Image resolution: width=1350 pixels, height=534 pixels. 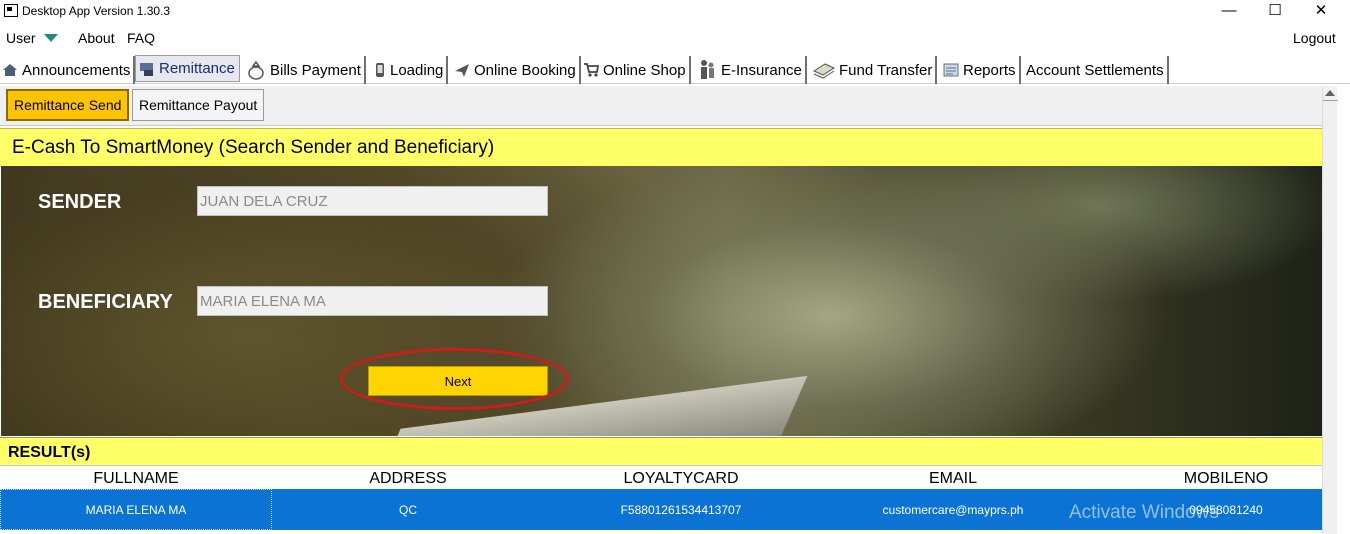 I want to click on tab-label: E-Insurance, so click(x=761, y=70).